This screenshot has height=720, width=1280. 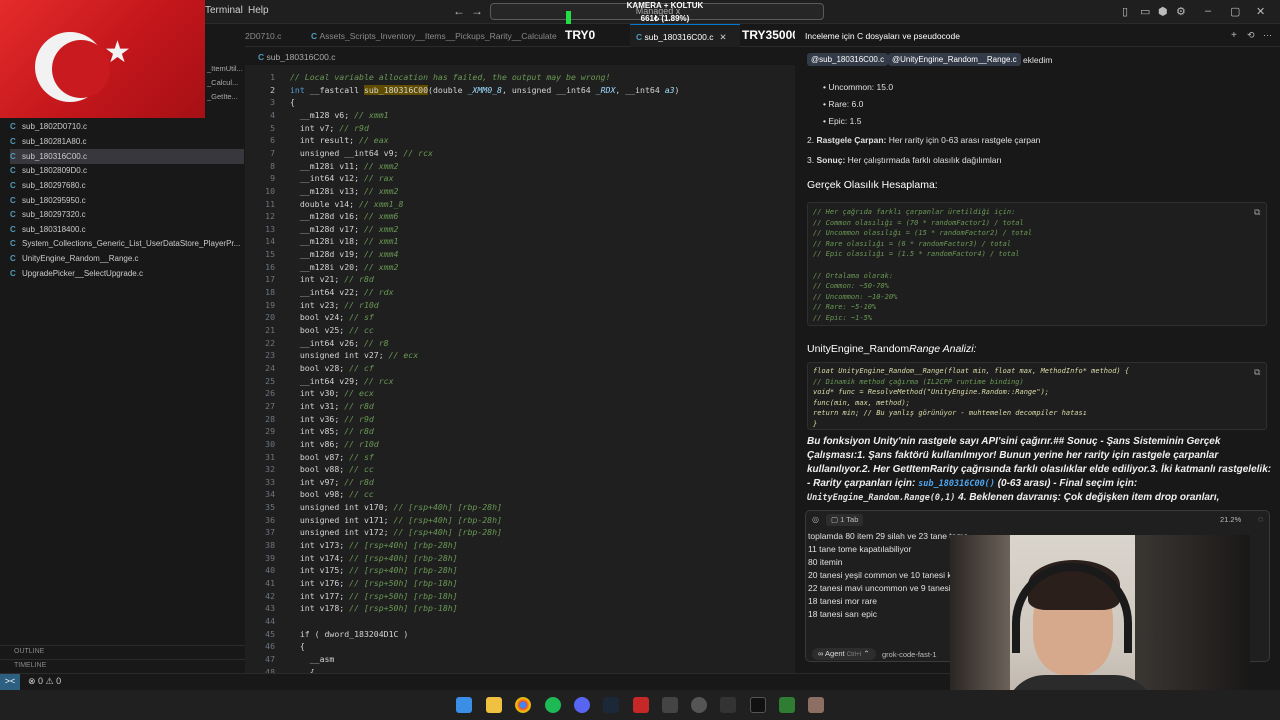 What do you see at coordinates (641, 705) in the screenshot?
I see `recorder-icon` at bounding box center [641, 705].